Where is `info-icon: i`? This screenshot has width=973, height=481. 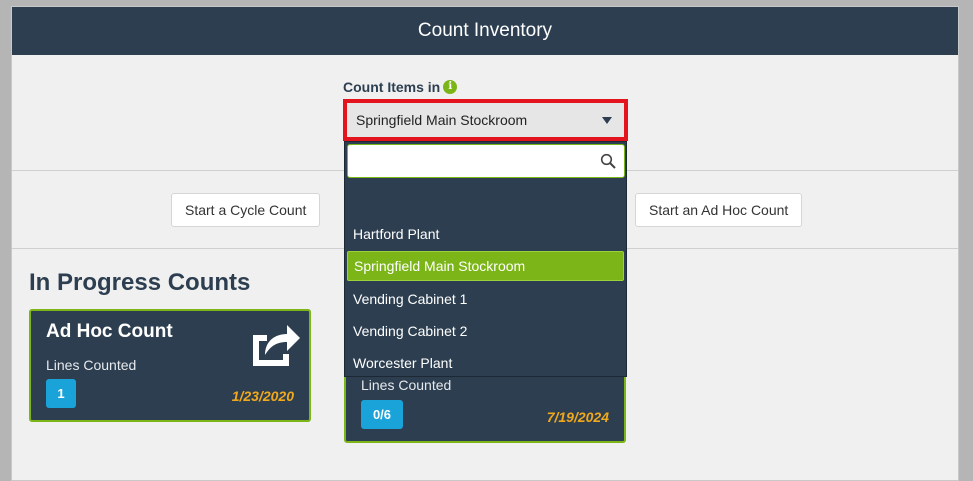
info-icon: i is located at coordinates (450, 87).